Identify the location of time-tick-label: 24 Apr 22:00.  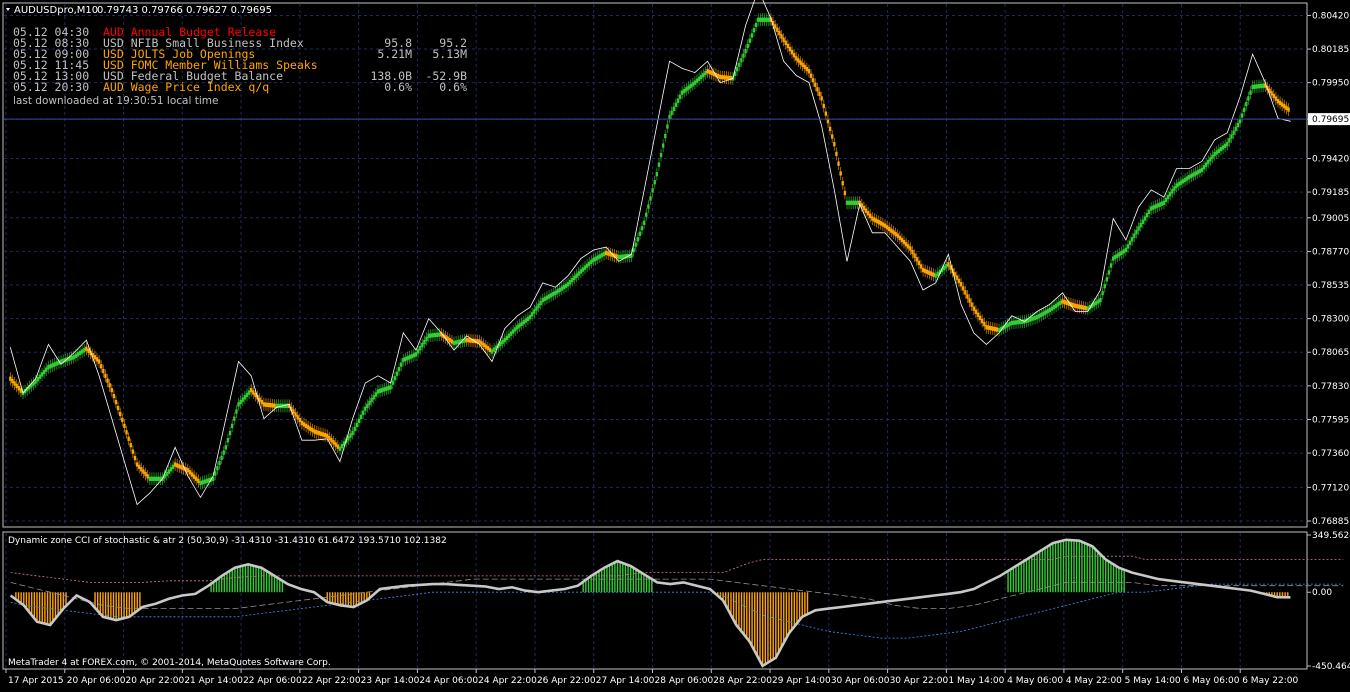
(507, 681).